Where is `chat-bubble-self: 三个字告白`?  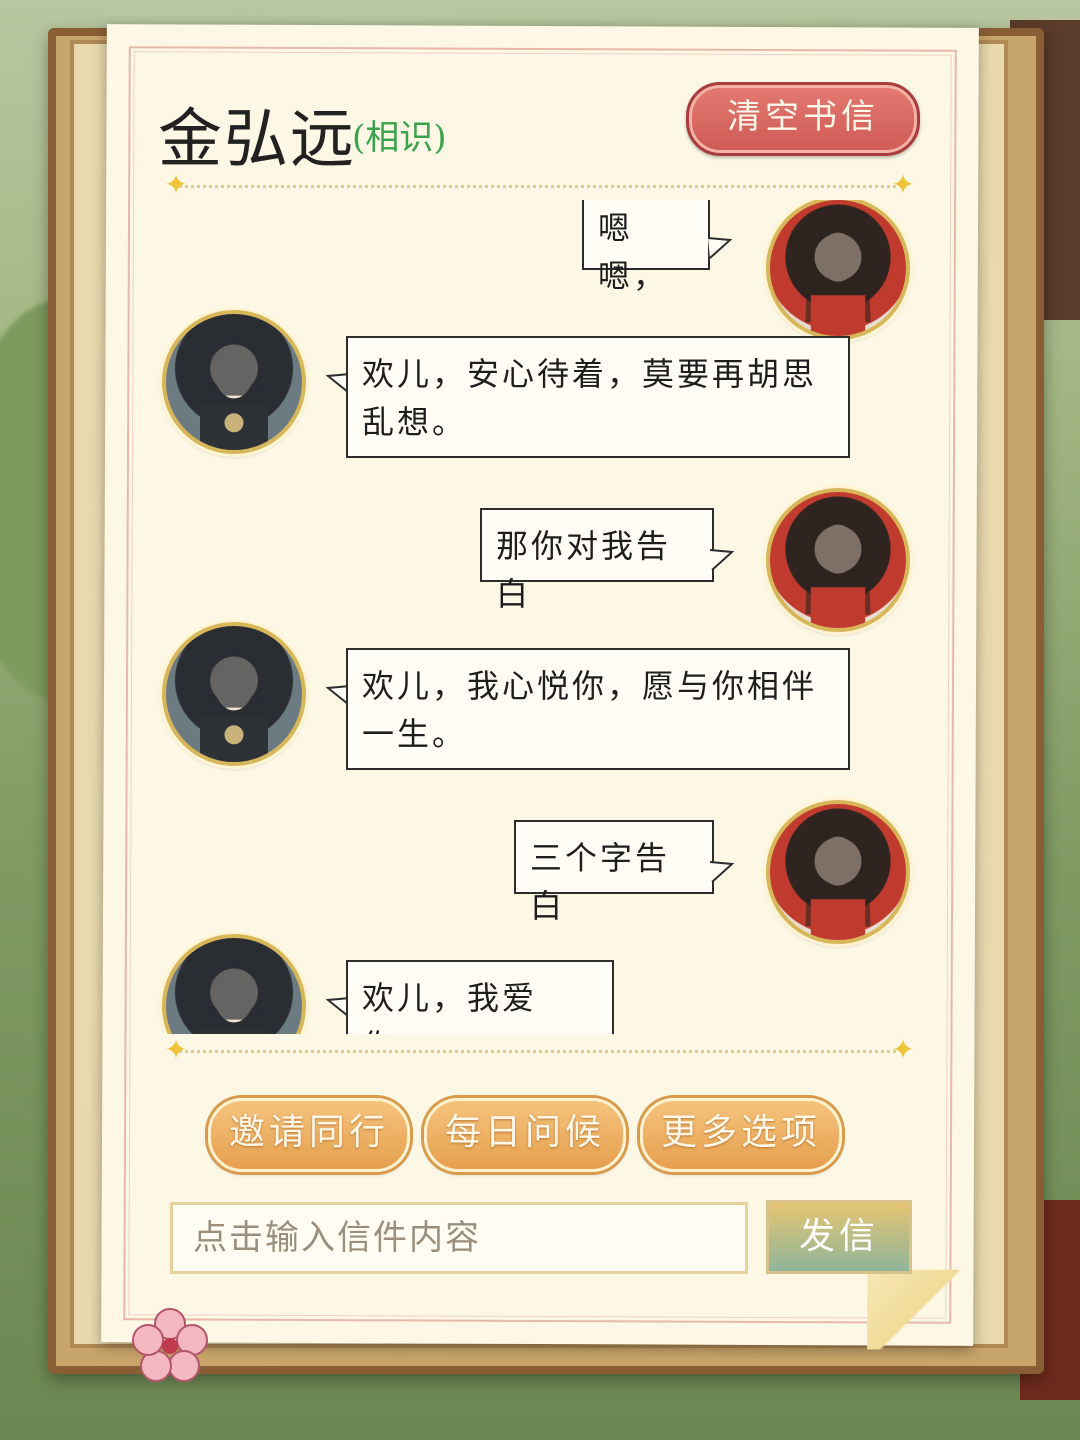 chat-bubble-self: 三个字告白 is located at coordinates (614, 872).